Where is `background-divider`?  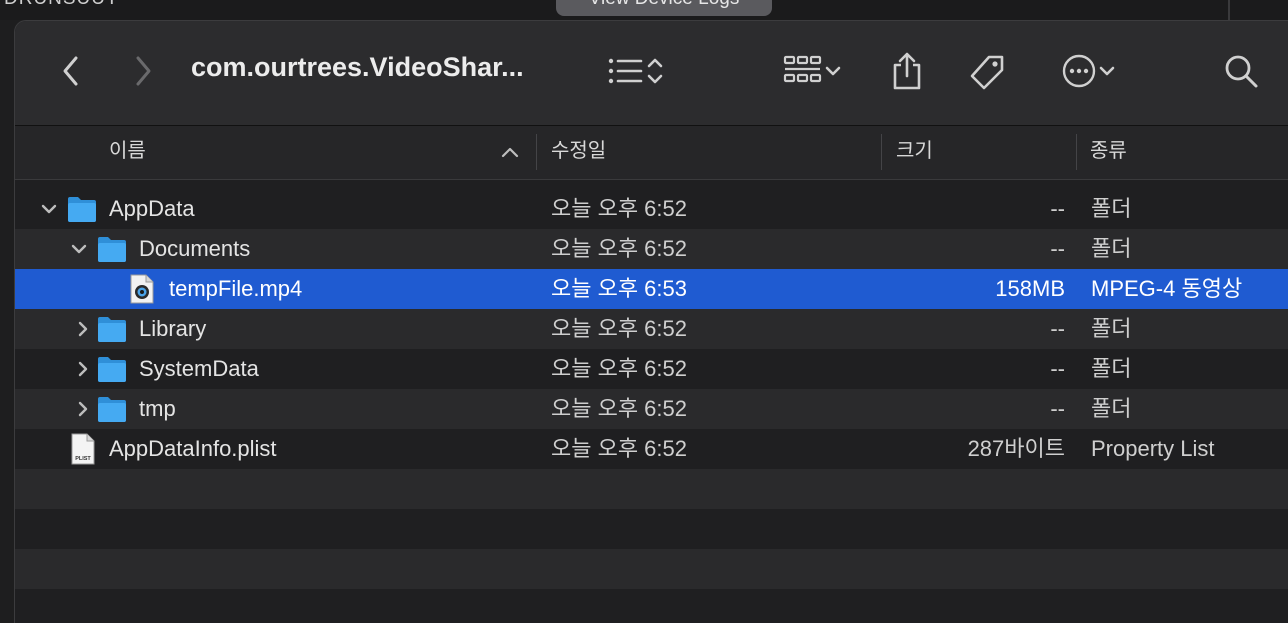 background-divider is located at coordinates (1229, 10).